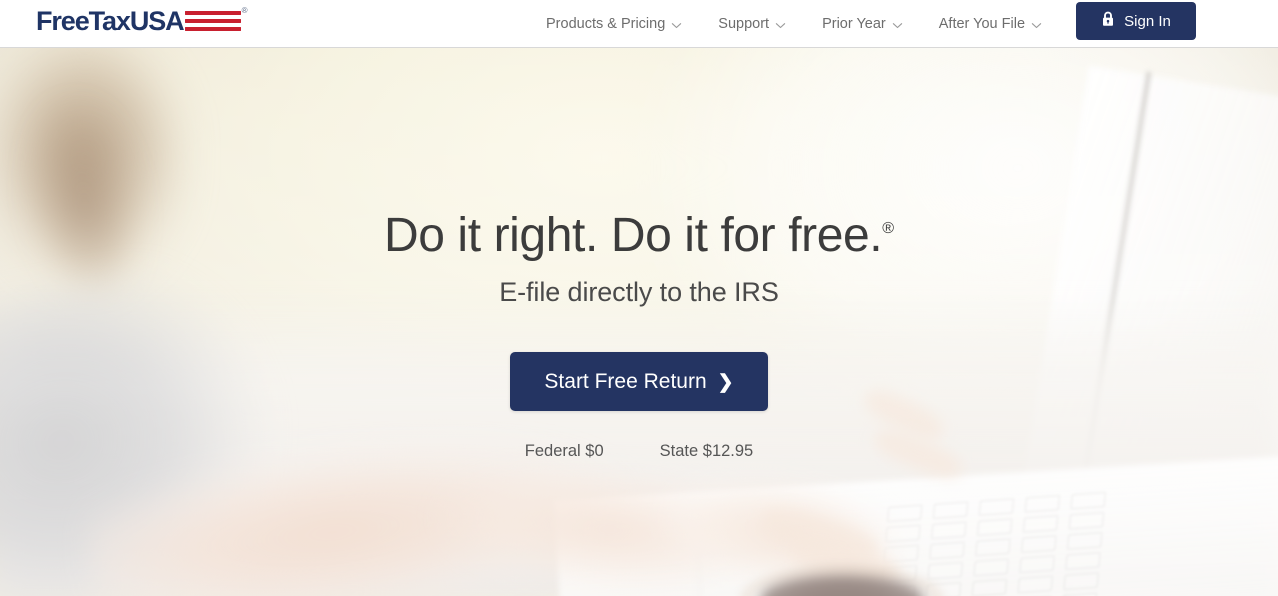  What do you see at coordinates (639, 451) in the screenshot?
I see `pricing-row: Federal $0 State $12.95` at bounding box center [639, 451].